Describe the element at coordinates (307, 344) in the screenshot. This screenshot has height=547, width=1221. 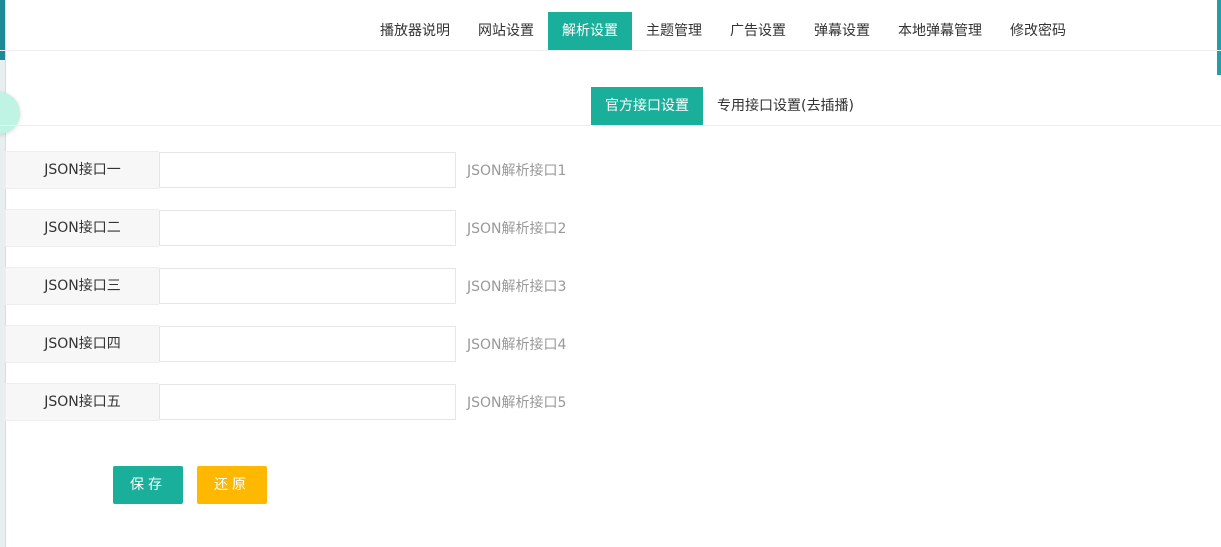
I see `json-api-4-input` at that location.